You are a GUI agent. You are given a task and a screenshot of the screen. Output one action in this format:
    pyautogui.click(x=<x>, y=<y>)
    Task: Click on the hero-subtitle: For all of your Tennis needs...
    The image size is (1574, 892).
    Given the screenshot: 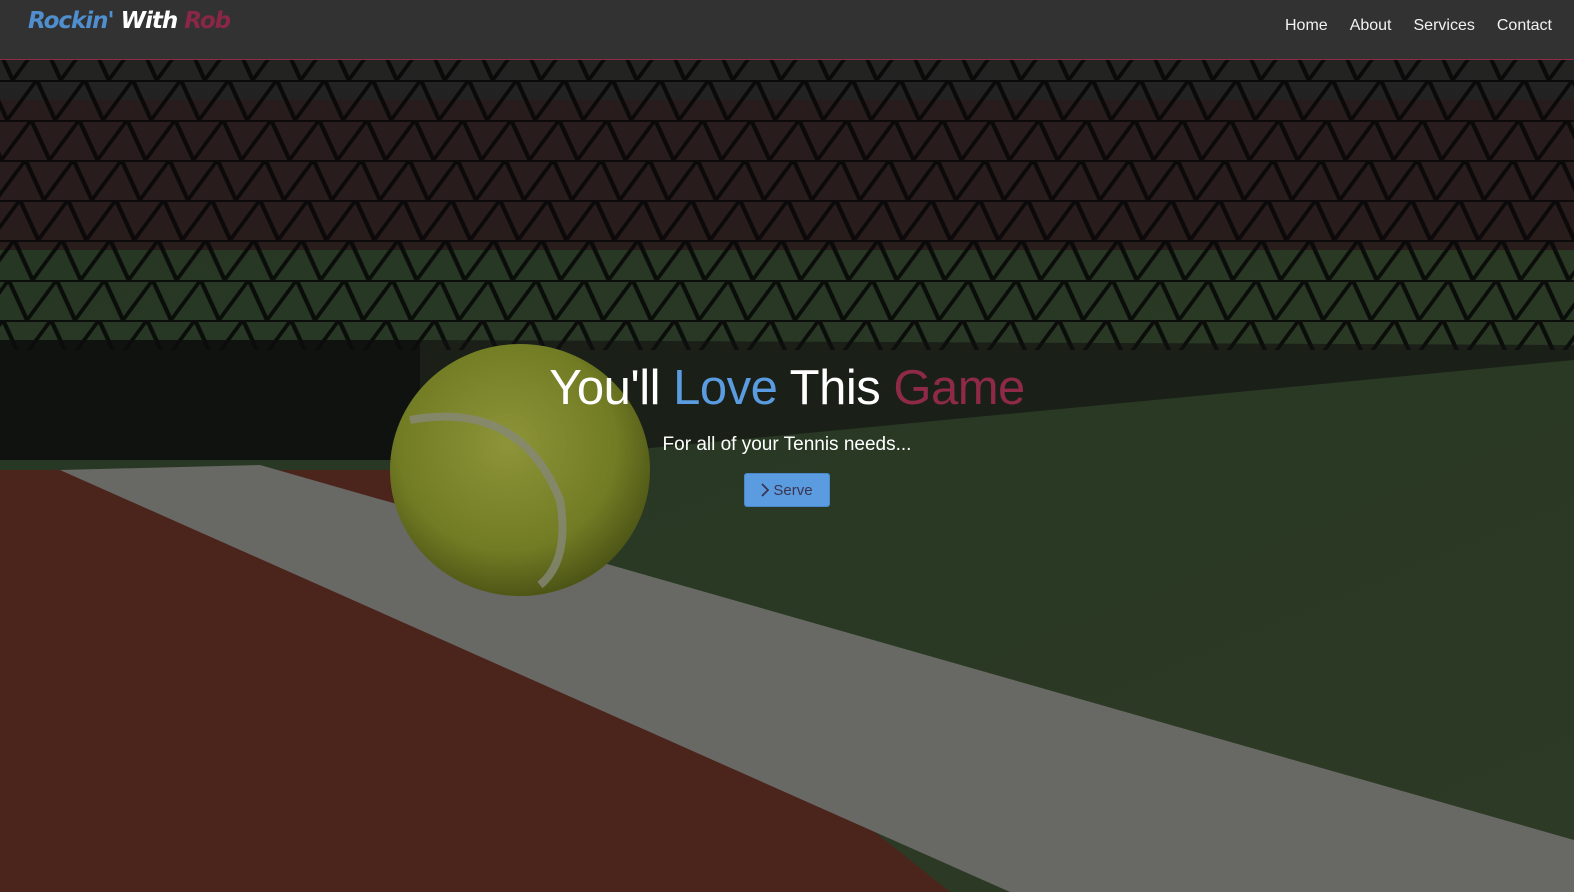 What is the action you would take?
    pyautogui.click(x=787, y=444)
    